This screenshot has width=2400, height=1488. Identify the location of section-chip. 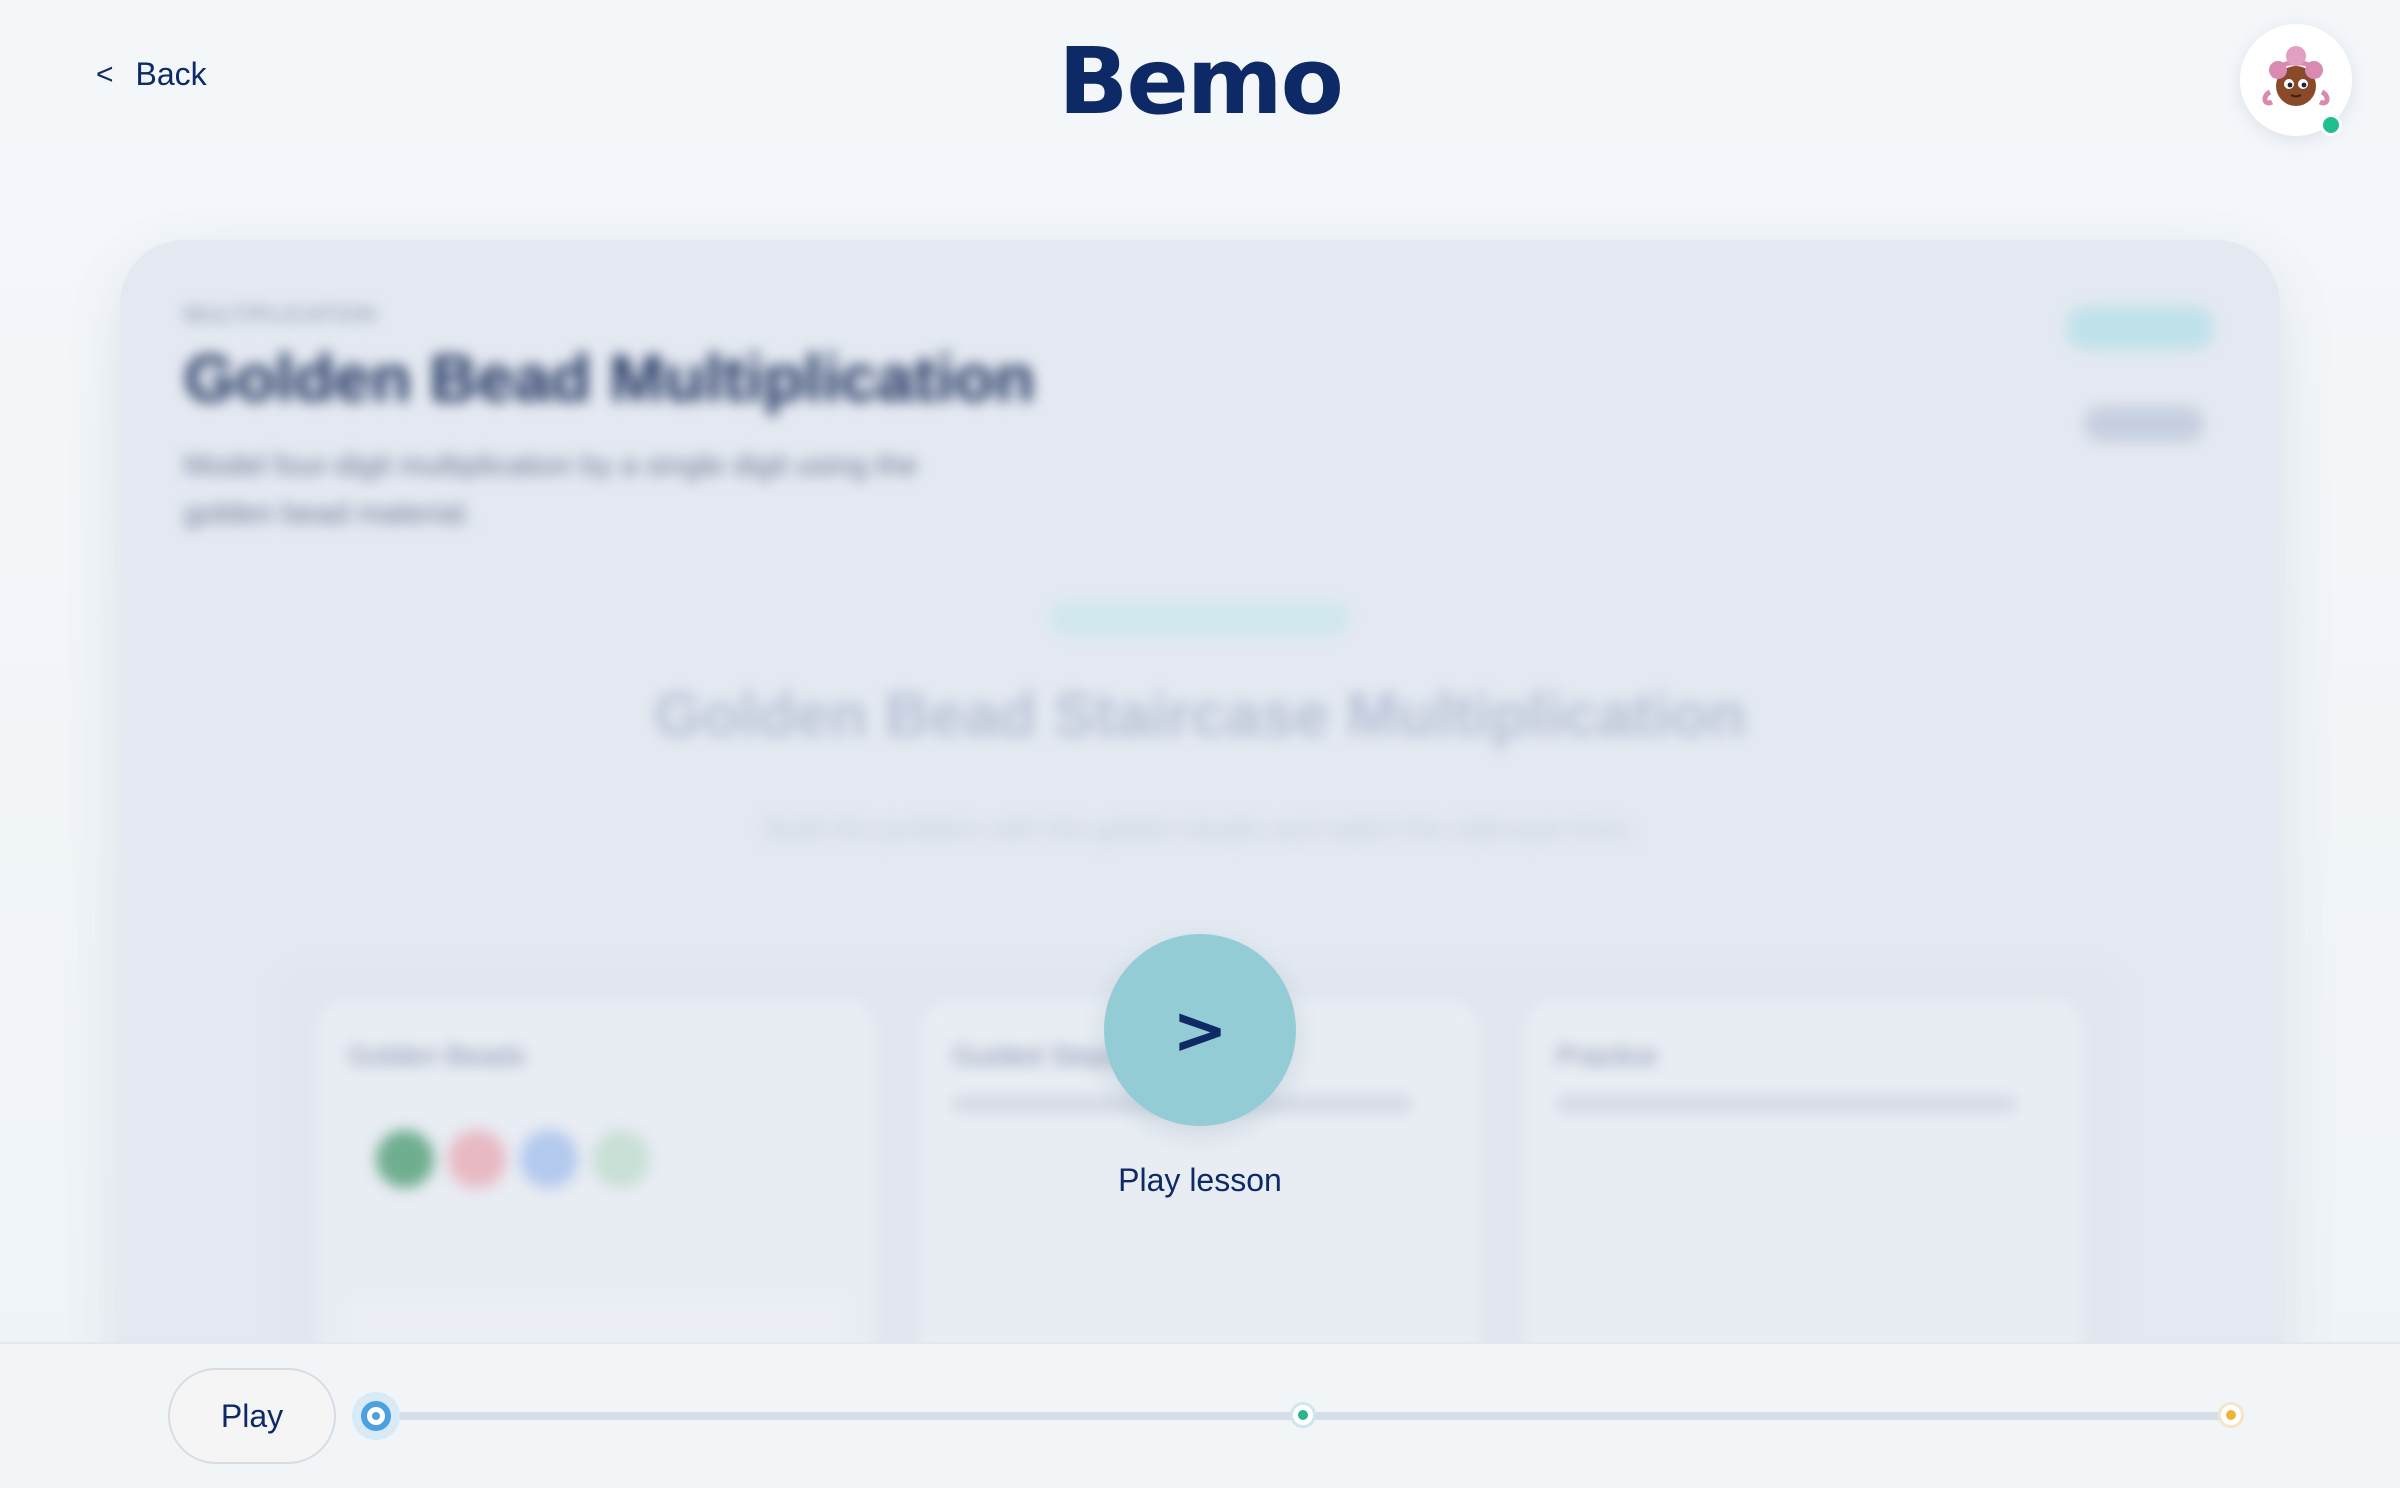
(1200, 619).